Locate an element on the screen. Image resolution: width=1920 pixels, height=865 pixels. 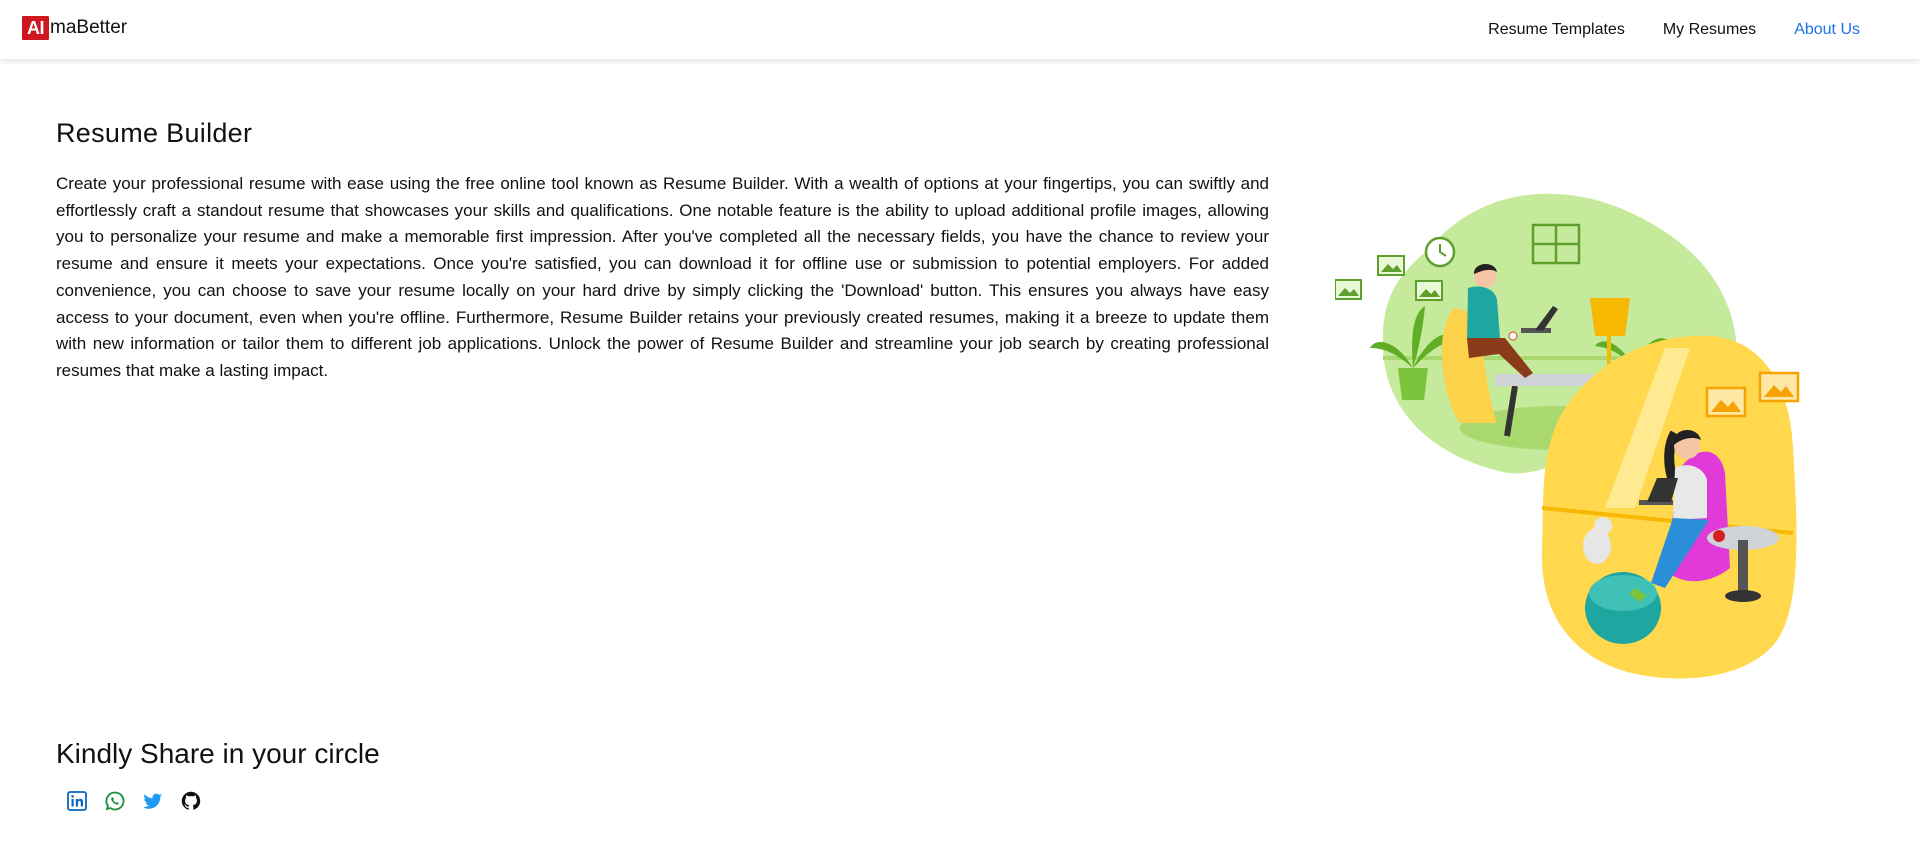
whatsapp-icon is located at coordinates (115, 801).